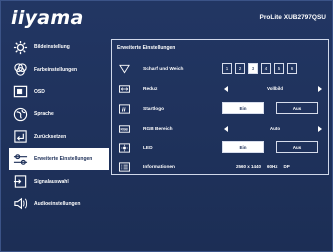 This screenshot has width=333, height=252. Describe the element at coordinates (124, 167) in the screenshot. I see `info-icon` at that location.